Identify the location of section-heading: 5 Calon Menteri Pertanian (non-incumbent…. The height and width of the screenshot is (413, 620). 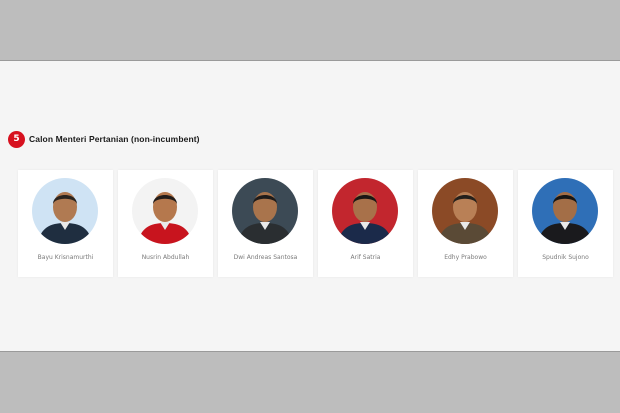
(104, 139).